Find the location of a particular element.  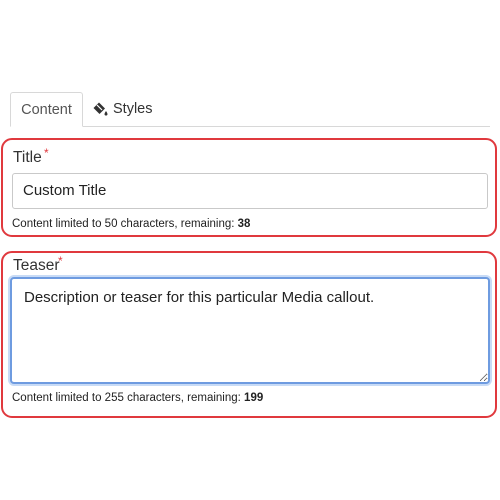

teaser-remaining-count: 199 is located at coordinates (254, 398).